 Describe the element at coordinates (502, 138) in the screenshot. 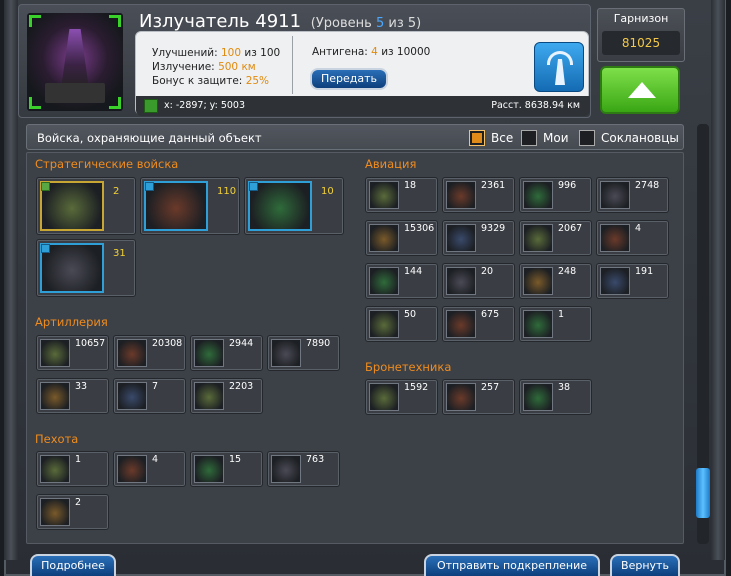

I see `filter-all-label: Все` at that location.